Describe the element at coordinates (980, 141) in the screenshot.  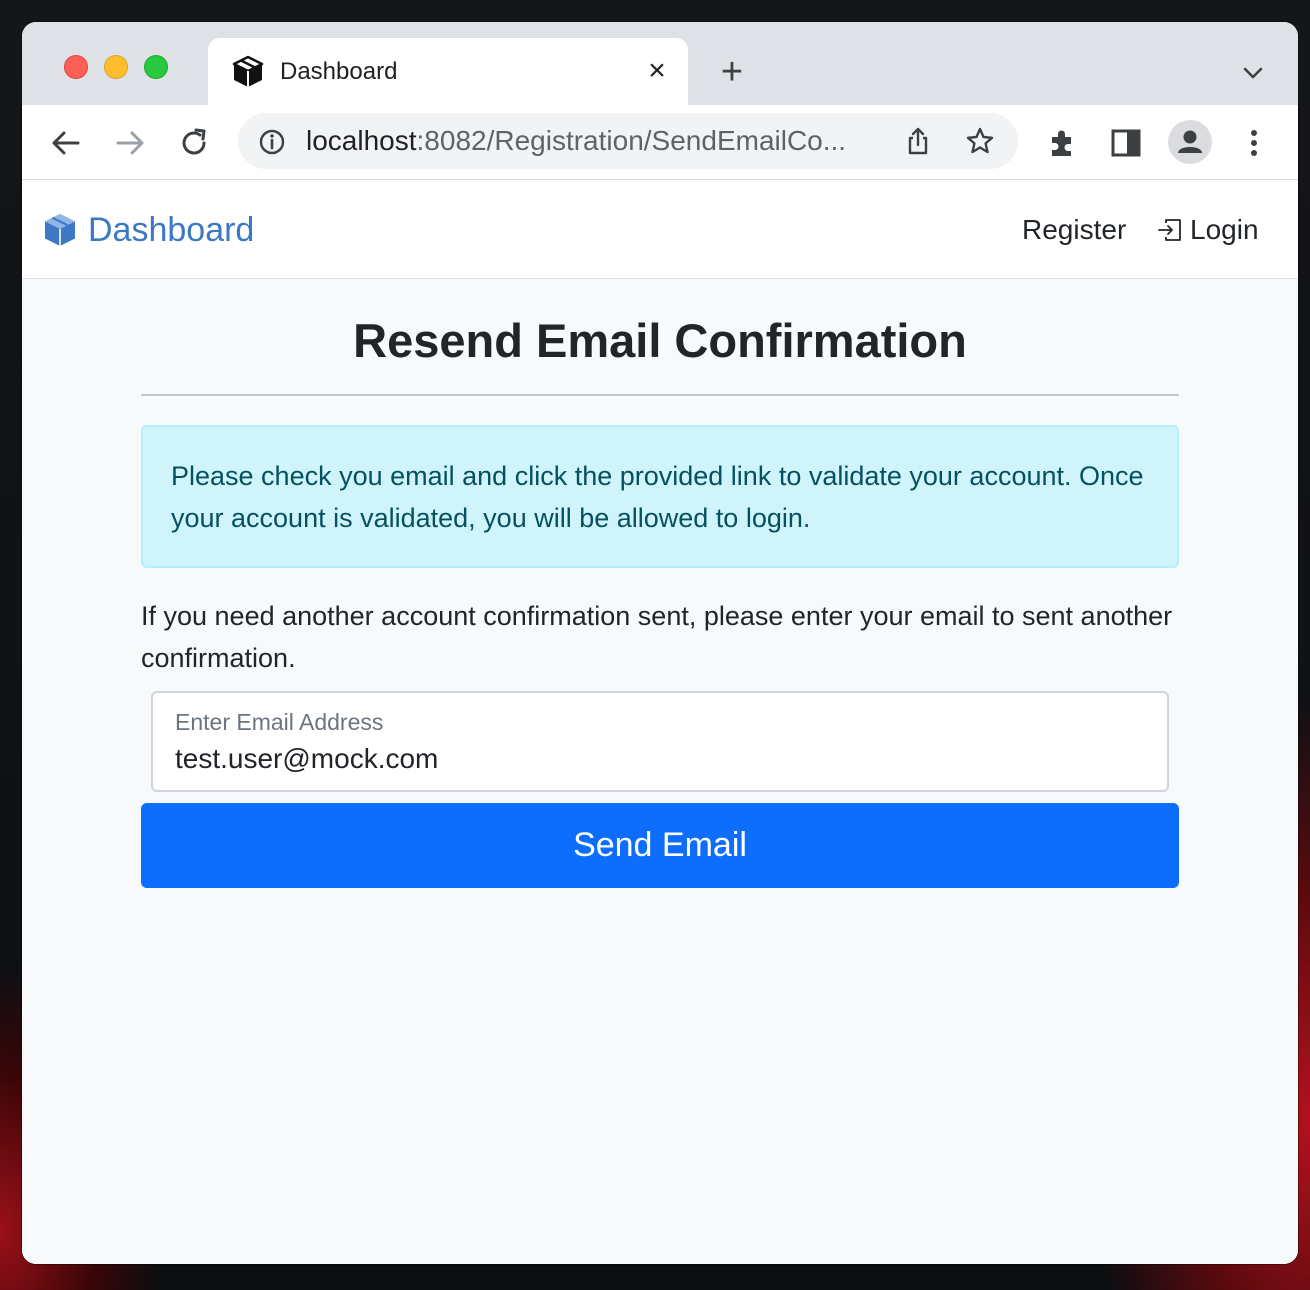
I see `star-icon` at that location.